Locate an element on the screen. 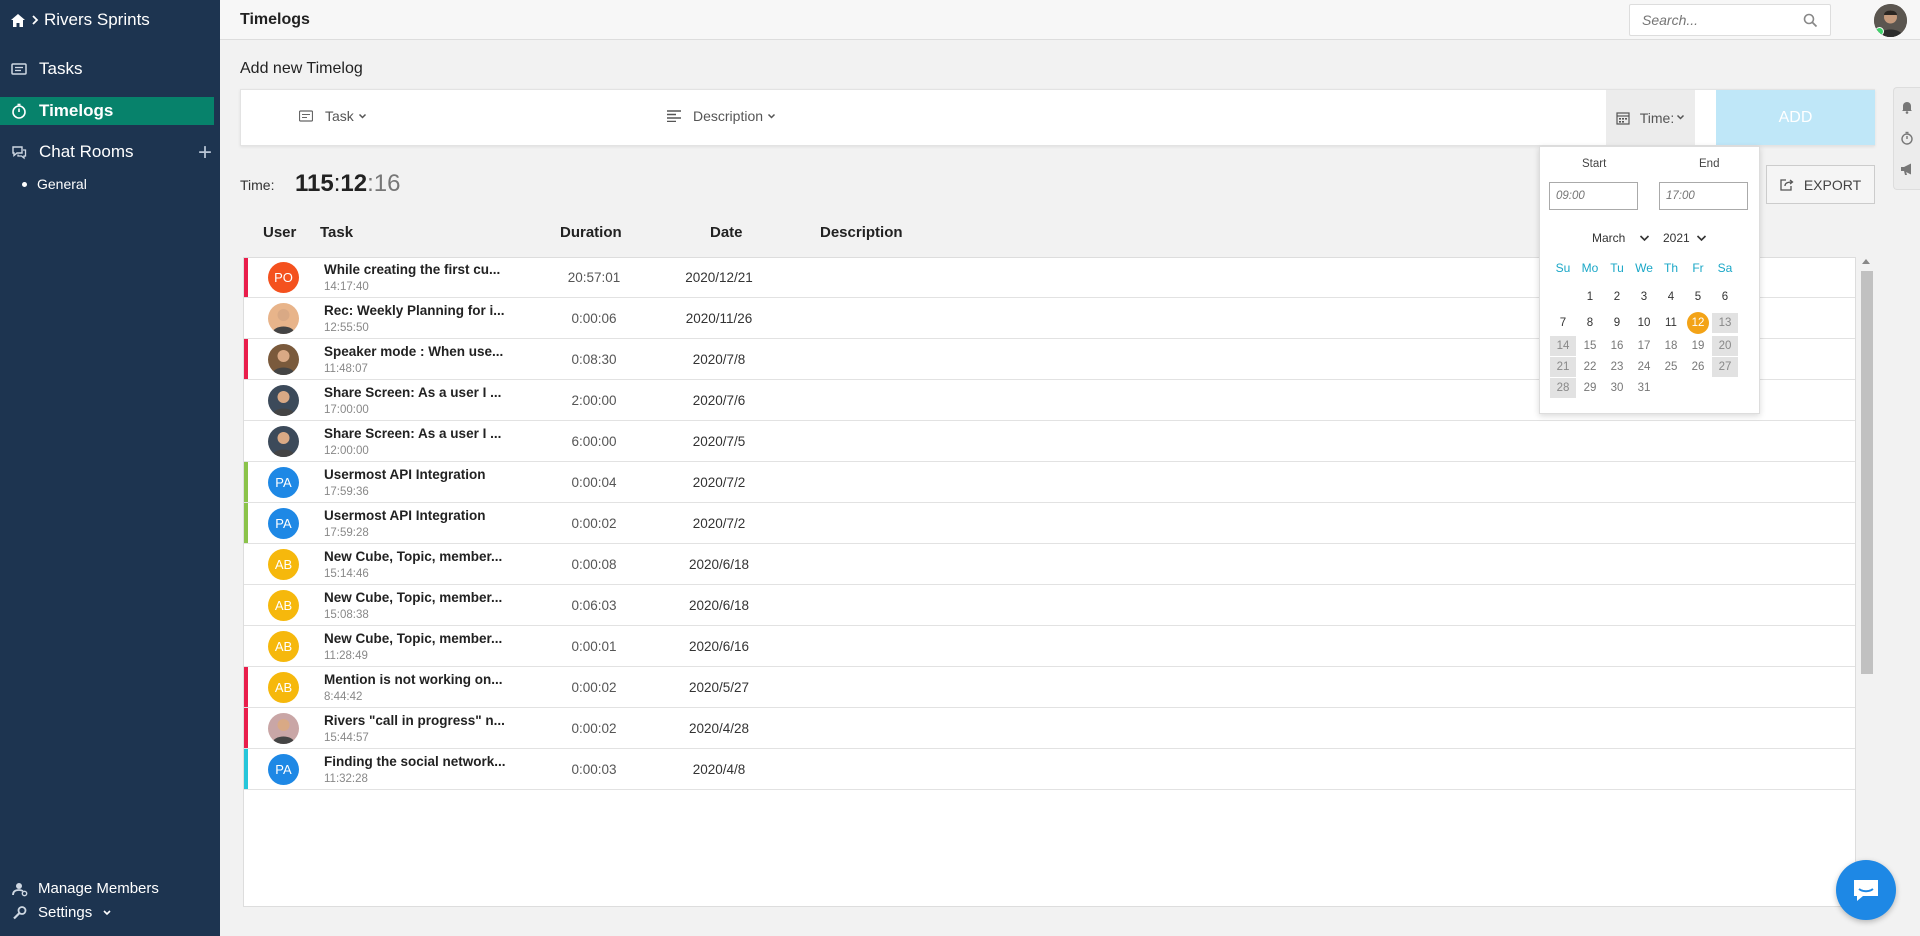 The width and height of the screenshot is (1920, 936). manage-members-link: Manage Members is located at coordinates (85, 888).